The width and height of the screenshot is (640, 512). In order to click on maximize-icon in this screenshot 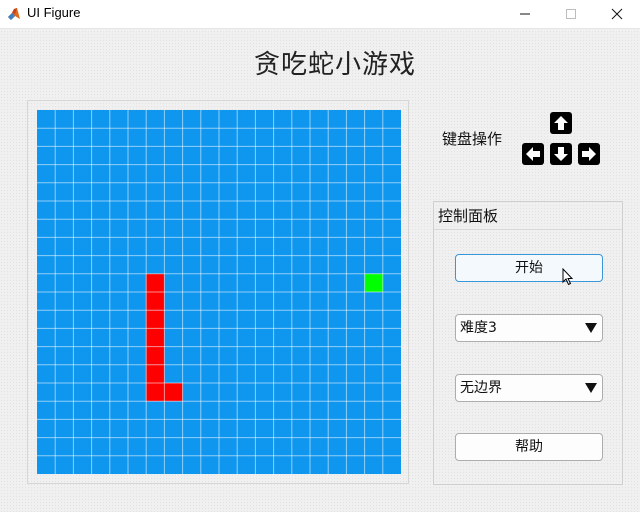, I will do `click(571, 14)`.